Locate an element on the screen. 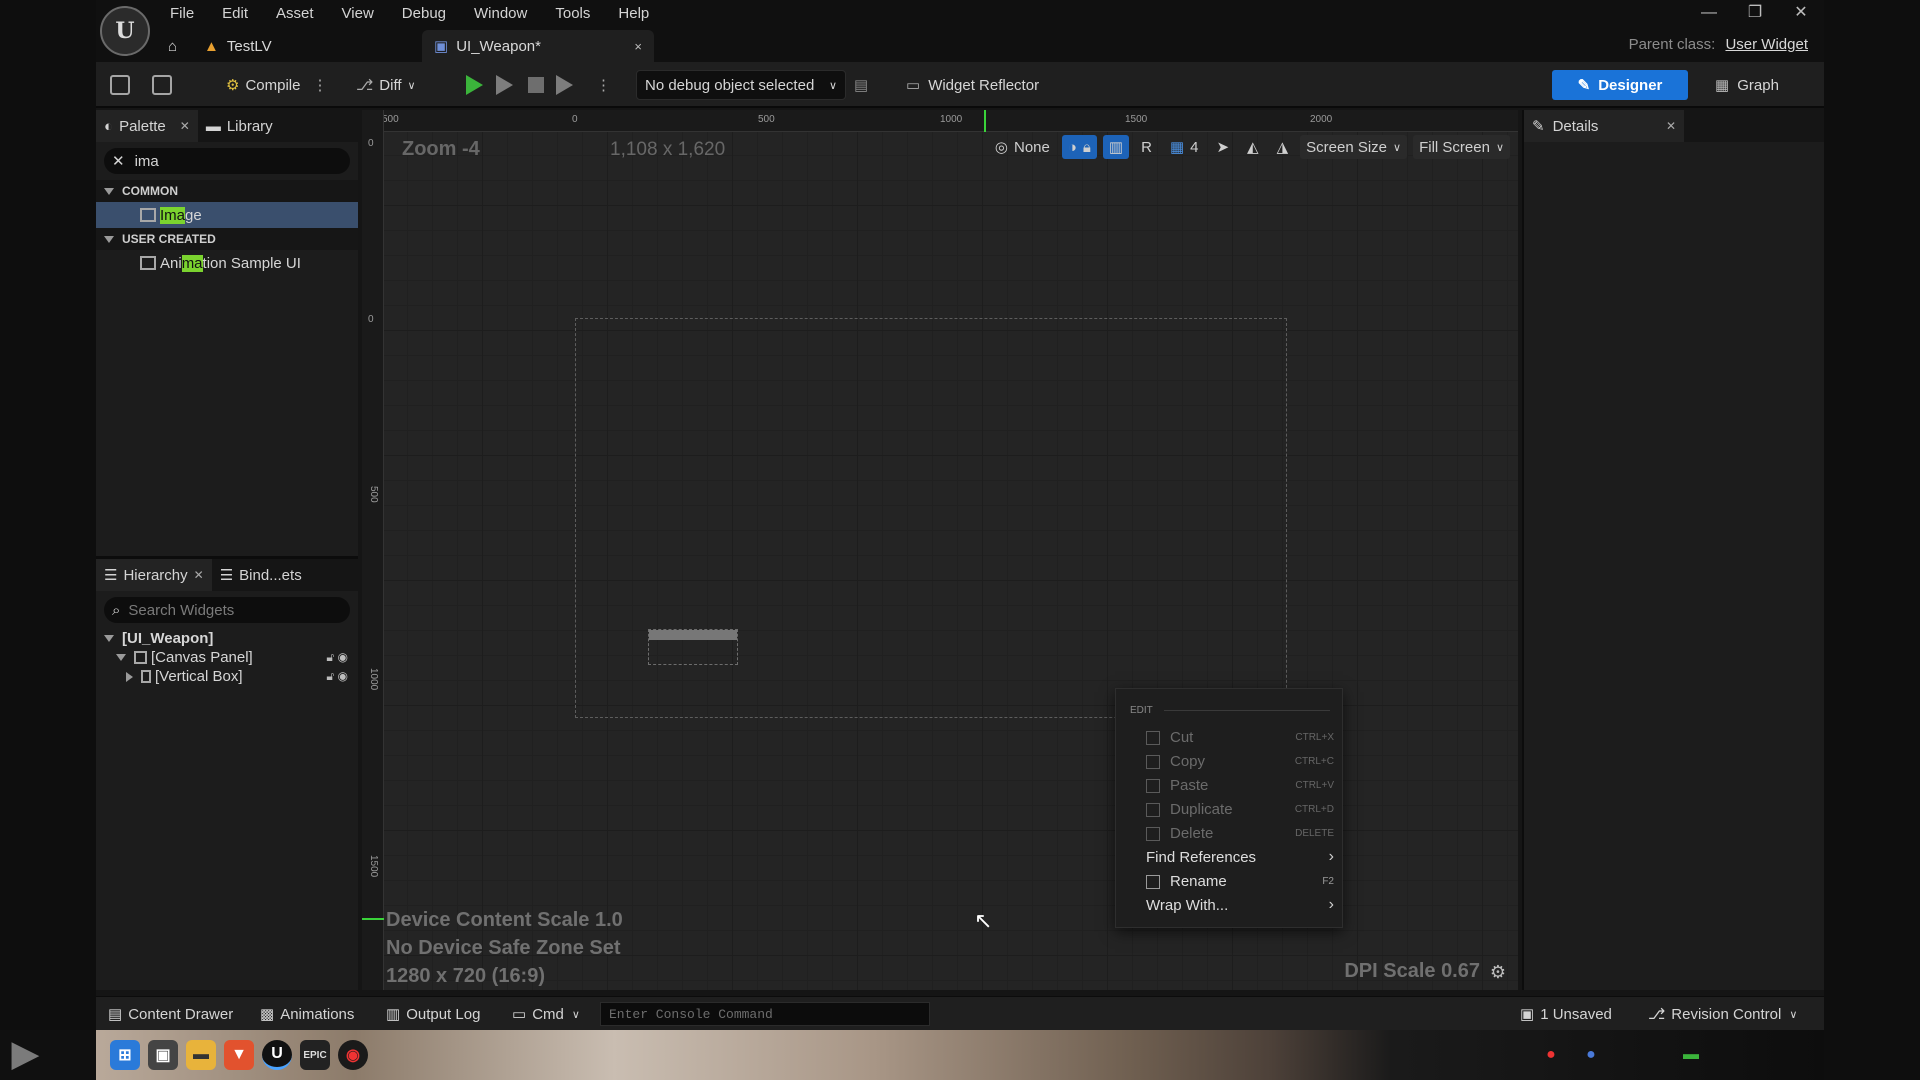 The height and width of the screenshot is (1080, 1920). grid-snap: ▦ 4 is located at coordinates (1184, 147).